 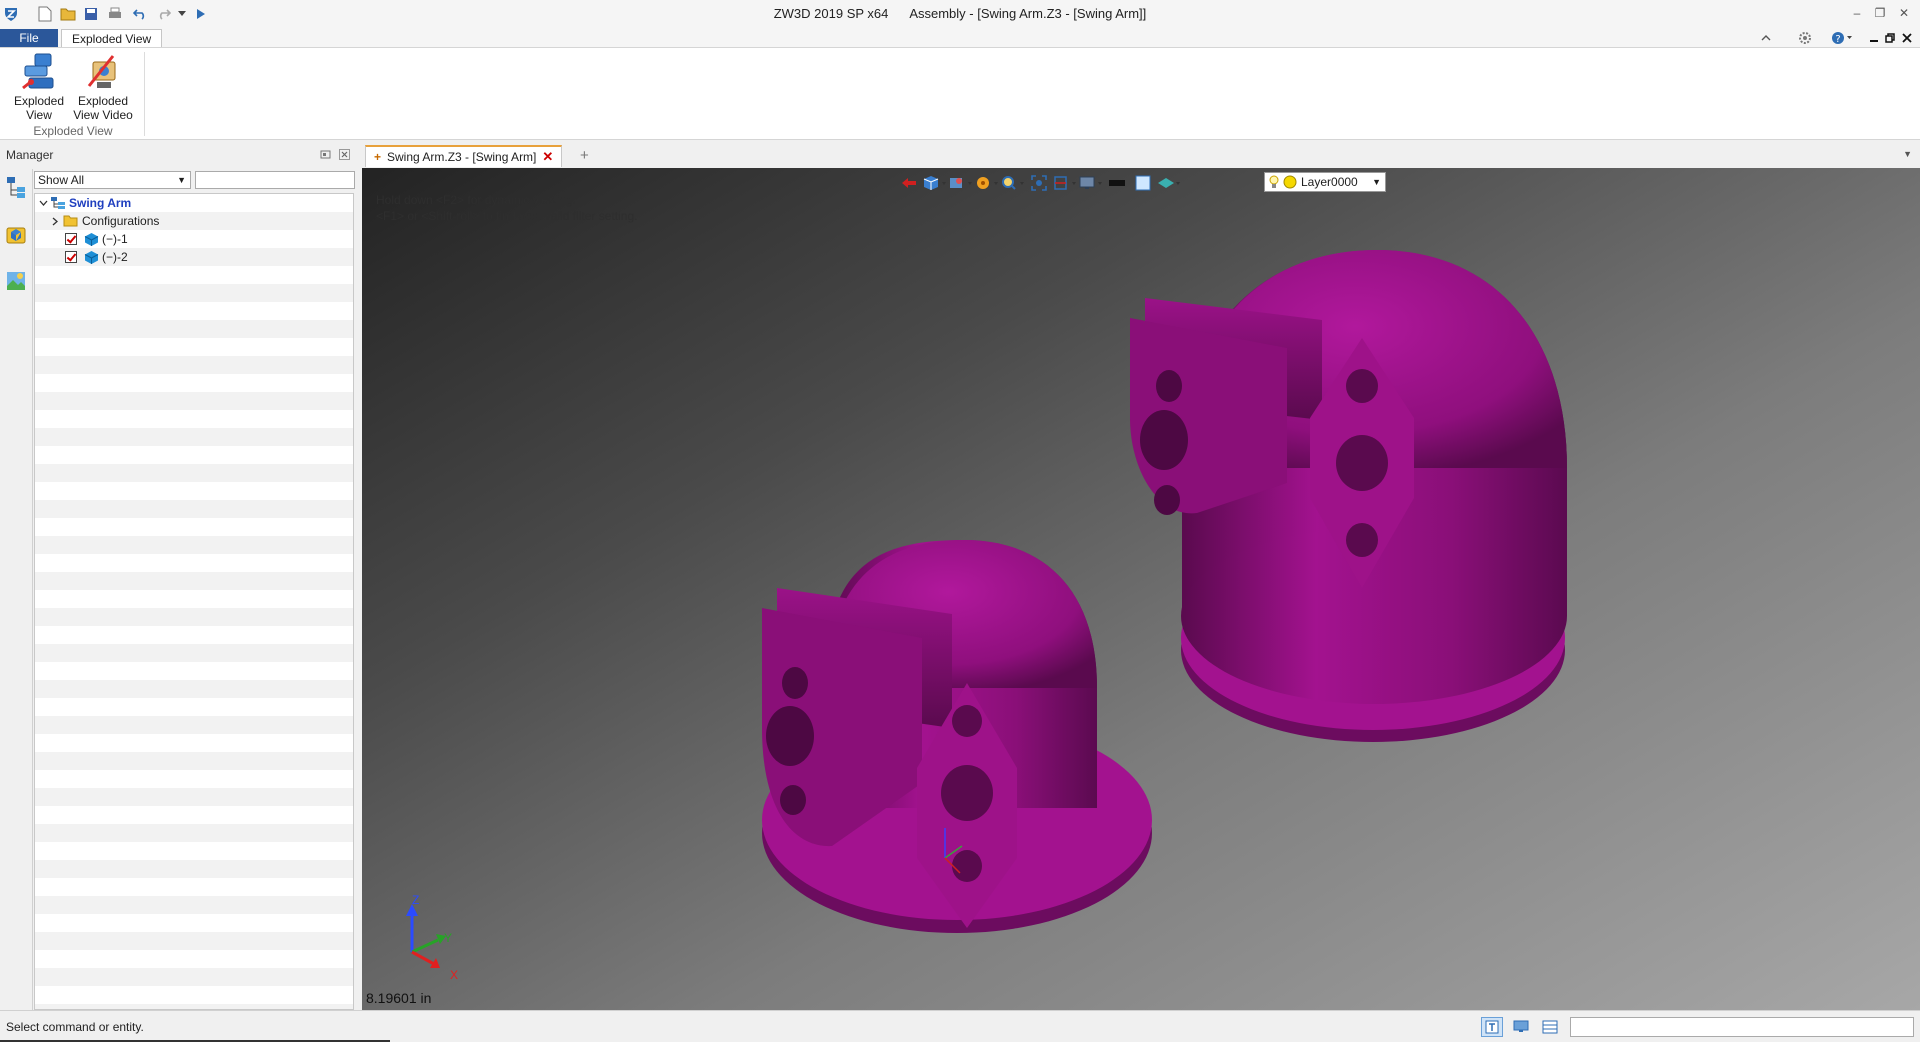 I want to click on minimize-doc-icon, so click(x=1874, y=38).